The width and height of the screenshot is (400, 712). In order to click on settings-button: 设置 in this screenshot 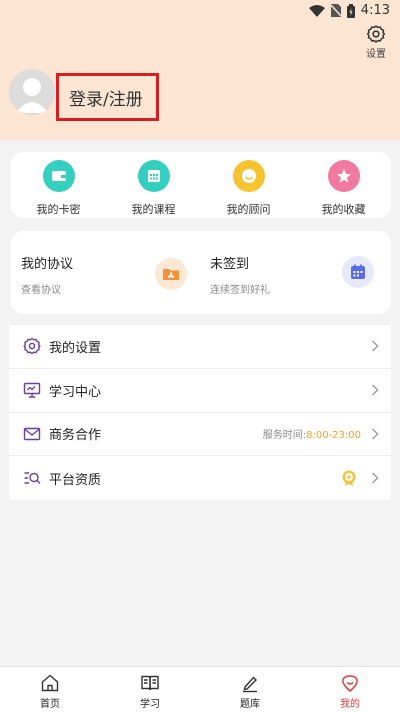, I will do `click(376, 42)`.